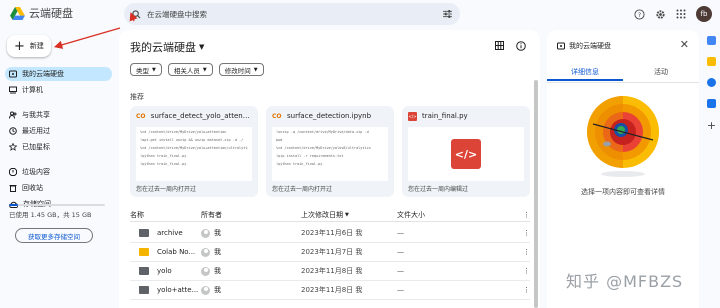 The height and width of the screenshot is (308, 720). Describe the element at coordinates (58, 188) in the screenshot. I see `sidebar-item-trash: 回收站` at that location.